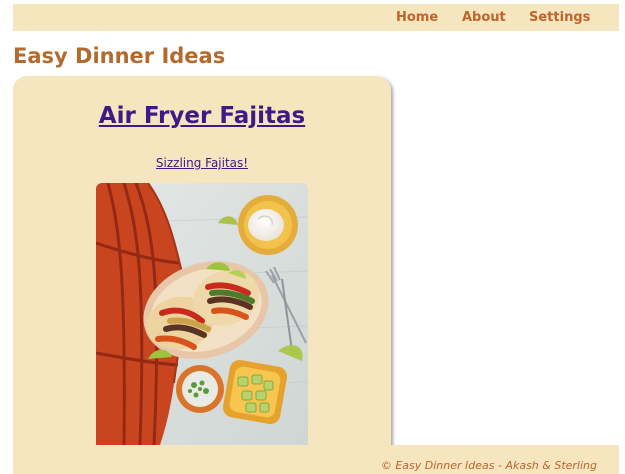  I want to click on footer: © Easy Dinner Ideas - Akash & Sterling, so click(316, 459).